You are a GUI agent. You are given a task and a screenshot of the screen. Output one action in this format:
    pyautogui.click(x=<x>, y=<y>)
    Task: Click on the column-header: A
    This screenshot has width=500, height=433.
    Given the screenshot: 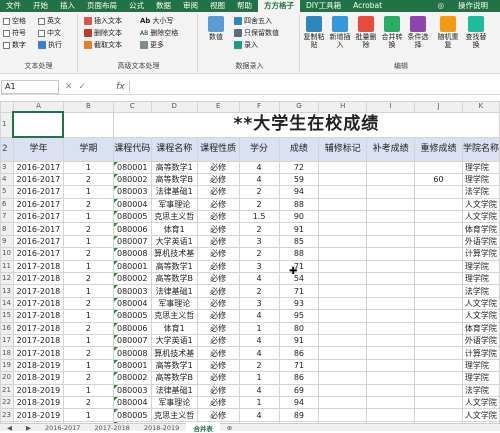 What is the action you would take?
    pyautogui.click(x=38, y=107)
    